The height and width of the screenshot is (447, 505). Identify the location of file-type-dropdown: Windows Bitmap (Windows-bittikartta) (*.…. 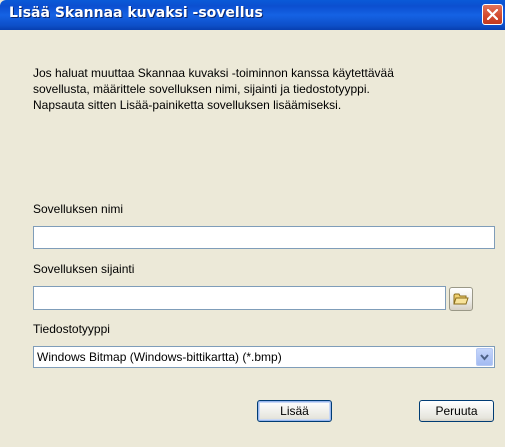
(264, 357).